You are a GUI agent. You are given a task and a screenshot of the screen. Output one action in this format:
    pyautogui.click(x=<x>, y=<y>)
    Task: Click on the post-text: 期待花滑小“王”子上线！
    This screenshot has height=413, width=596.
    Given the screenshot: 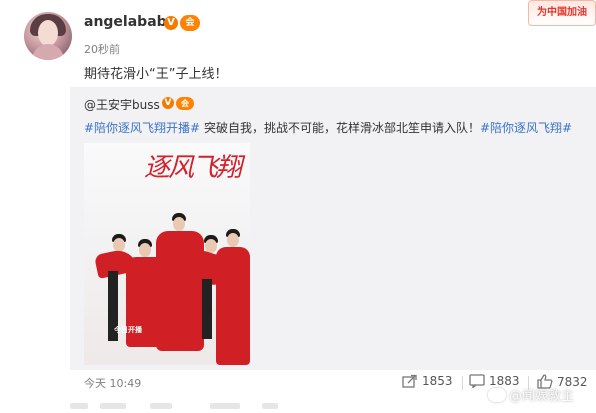 What is the action you would take?
    pyautogui.click(x=156, y=74)
    